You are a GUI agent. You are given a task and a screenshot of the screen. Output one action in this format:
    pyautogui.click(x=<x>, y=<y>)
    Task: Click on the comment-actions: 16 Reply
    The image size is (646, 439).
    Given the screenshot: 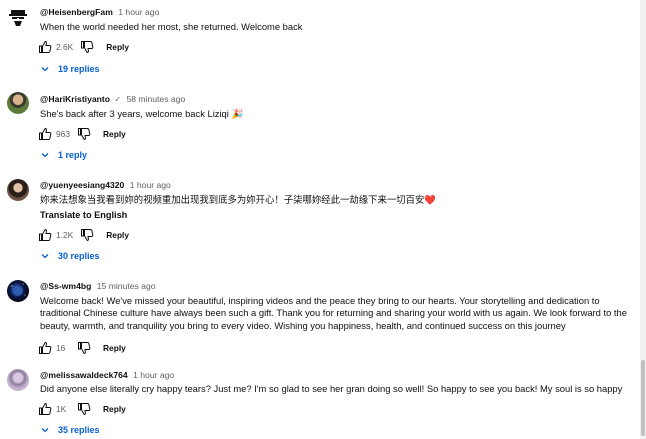 What is the action you would take?
    pyautogui.click(x=82, y=348)
    